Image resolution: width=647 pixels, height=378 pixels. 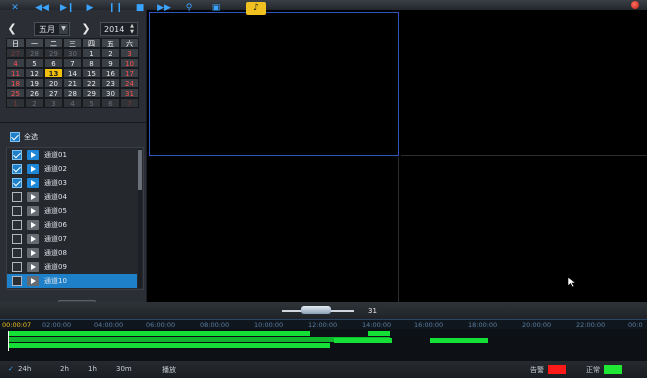 I want to click on title-bar, so click(x=323, y=5).